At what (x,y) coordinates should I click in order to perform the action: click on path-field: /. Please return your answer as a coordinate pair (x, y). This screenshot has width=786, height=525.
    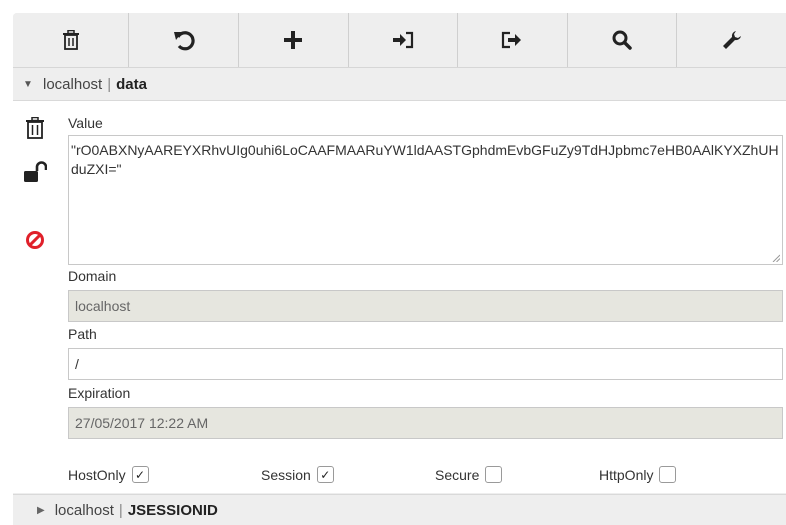
    Looking at the image, I should click on (425, 364).